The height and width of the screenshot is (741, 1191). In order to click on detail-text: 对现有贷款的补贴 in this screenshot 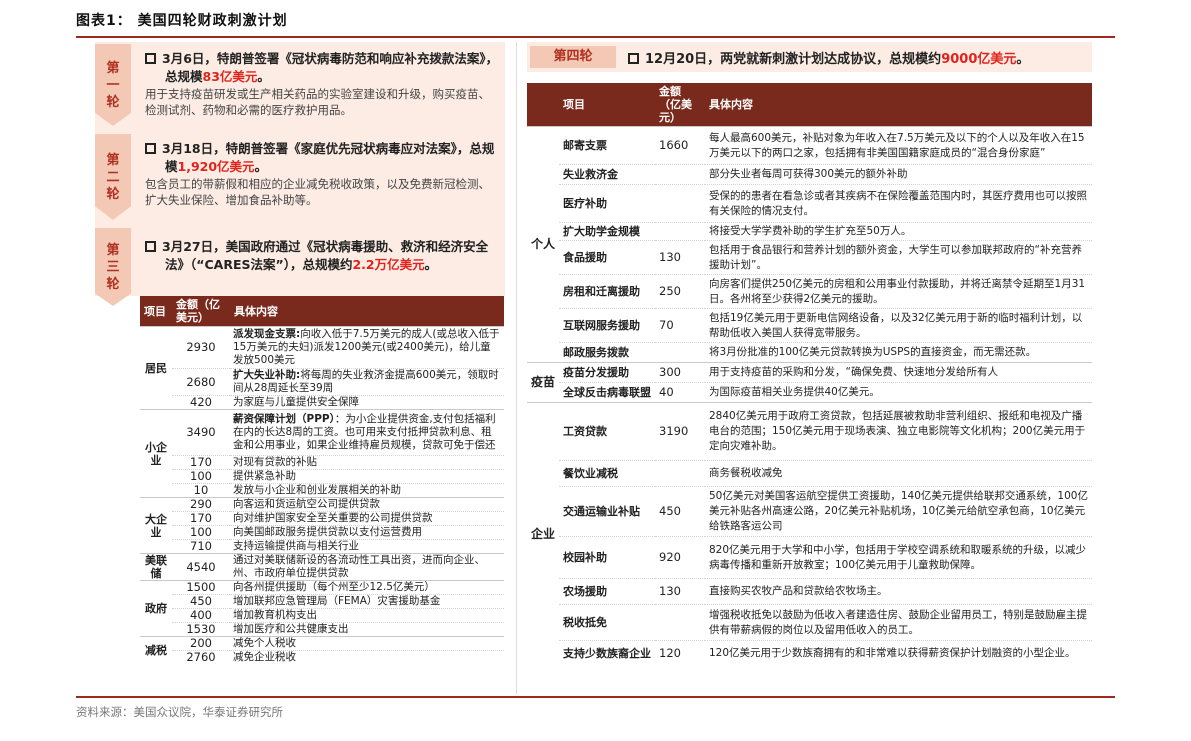, I will do `click(275, 462)`.